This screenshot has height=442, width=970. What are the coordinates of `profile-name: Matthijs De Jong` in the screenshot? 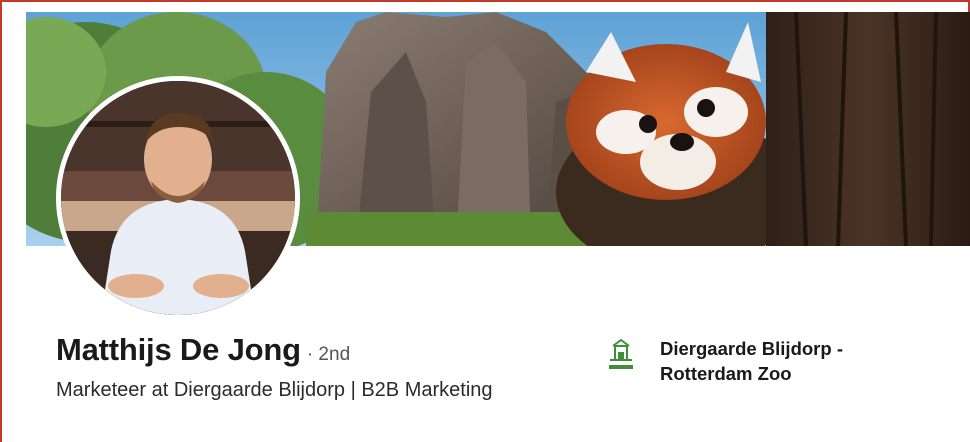 It's located at (178, 350).